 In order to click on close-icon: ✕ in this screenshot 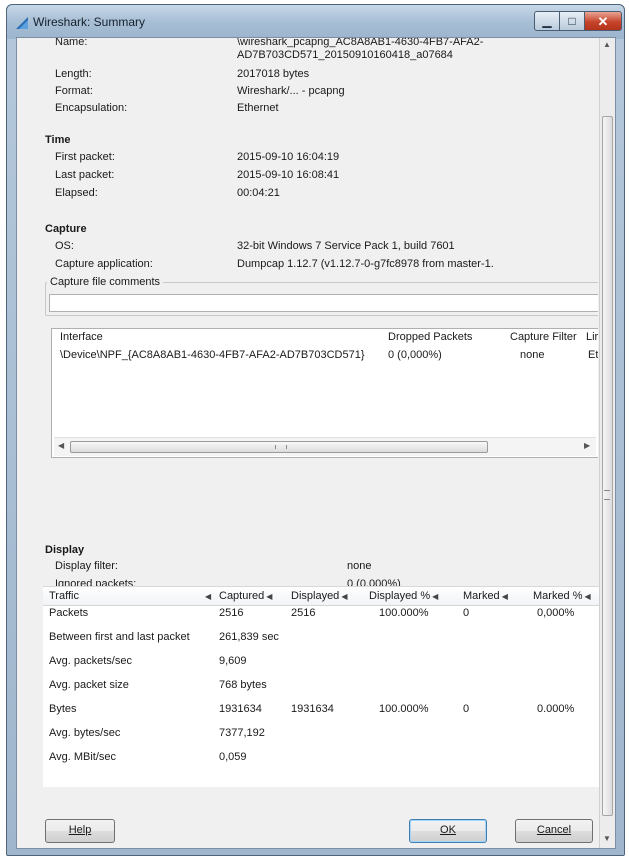, I will do `click(603, 21)`.